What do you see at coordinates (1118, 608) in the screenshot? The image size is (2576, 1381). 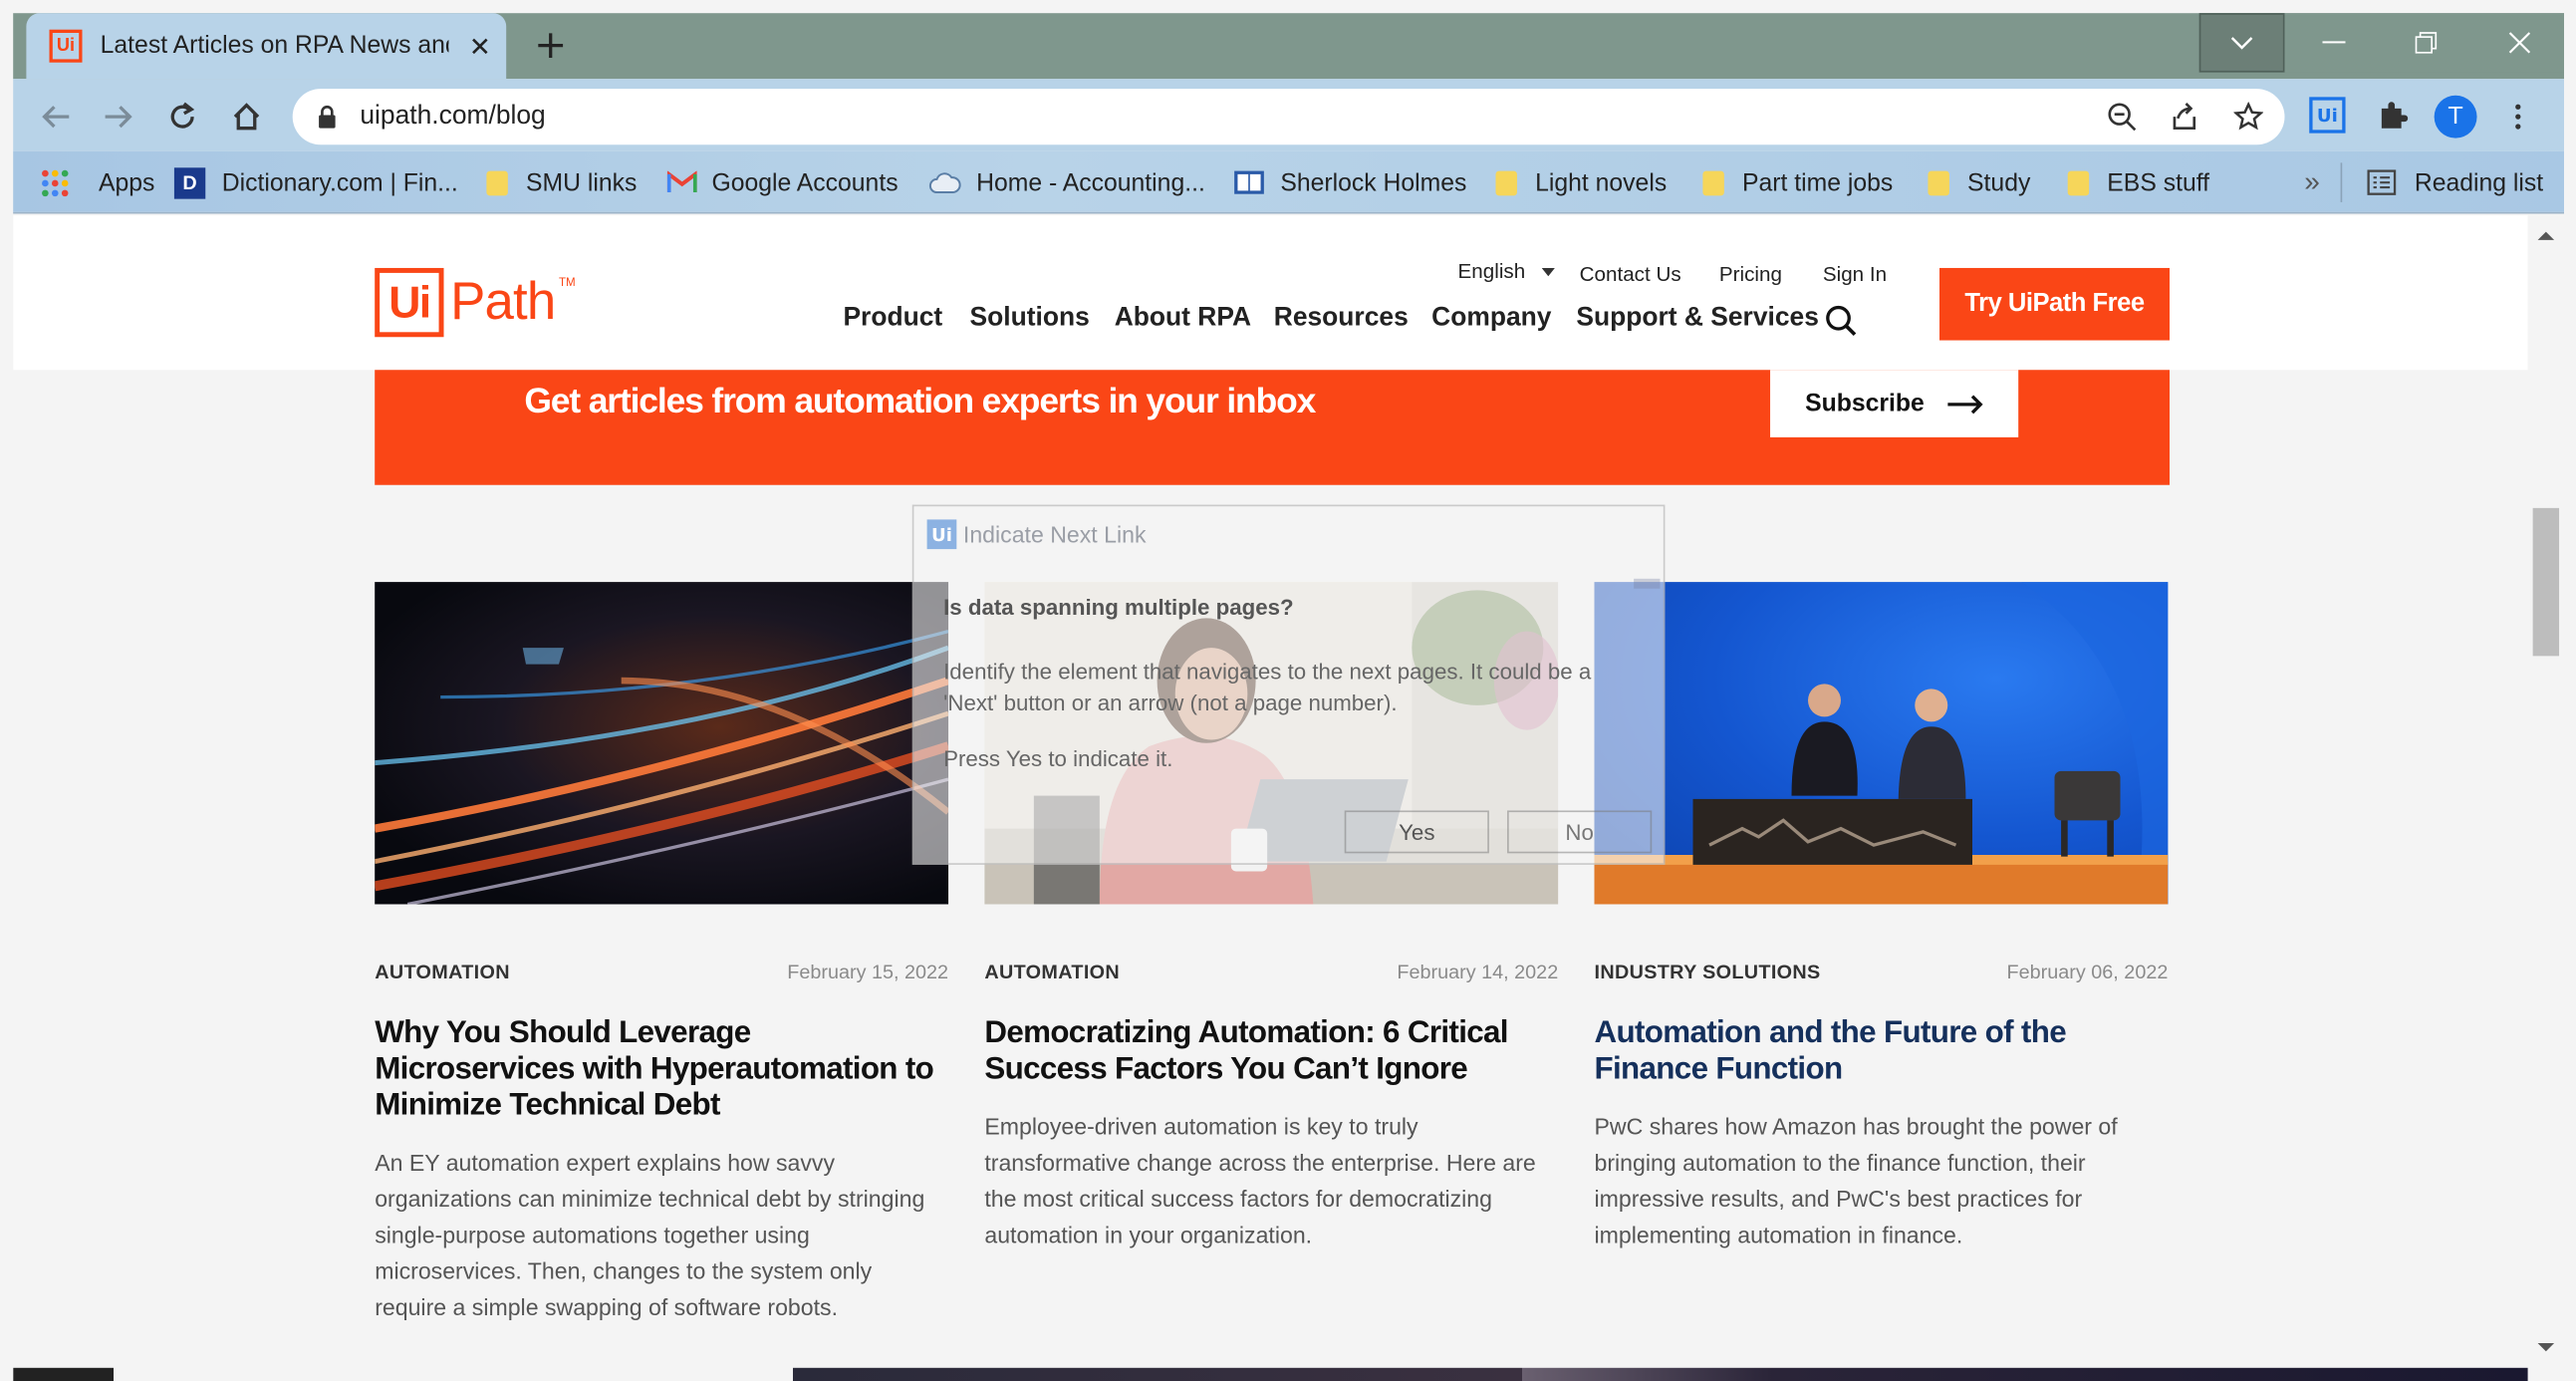 I see `dialog-question: Is data spanning multiple pages?` at bounding box center [1118, 608].